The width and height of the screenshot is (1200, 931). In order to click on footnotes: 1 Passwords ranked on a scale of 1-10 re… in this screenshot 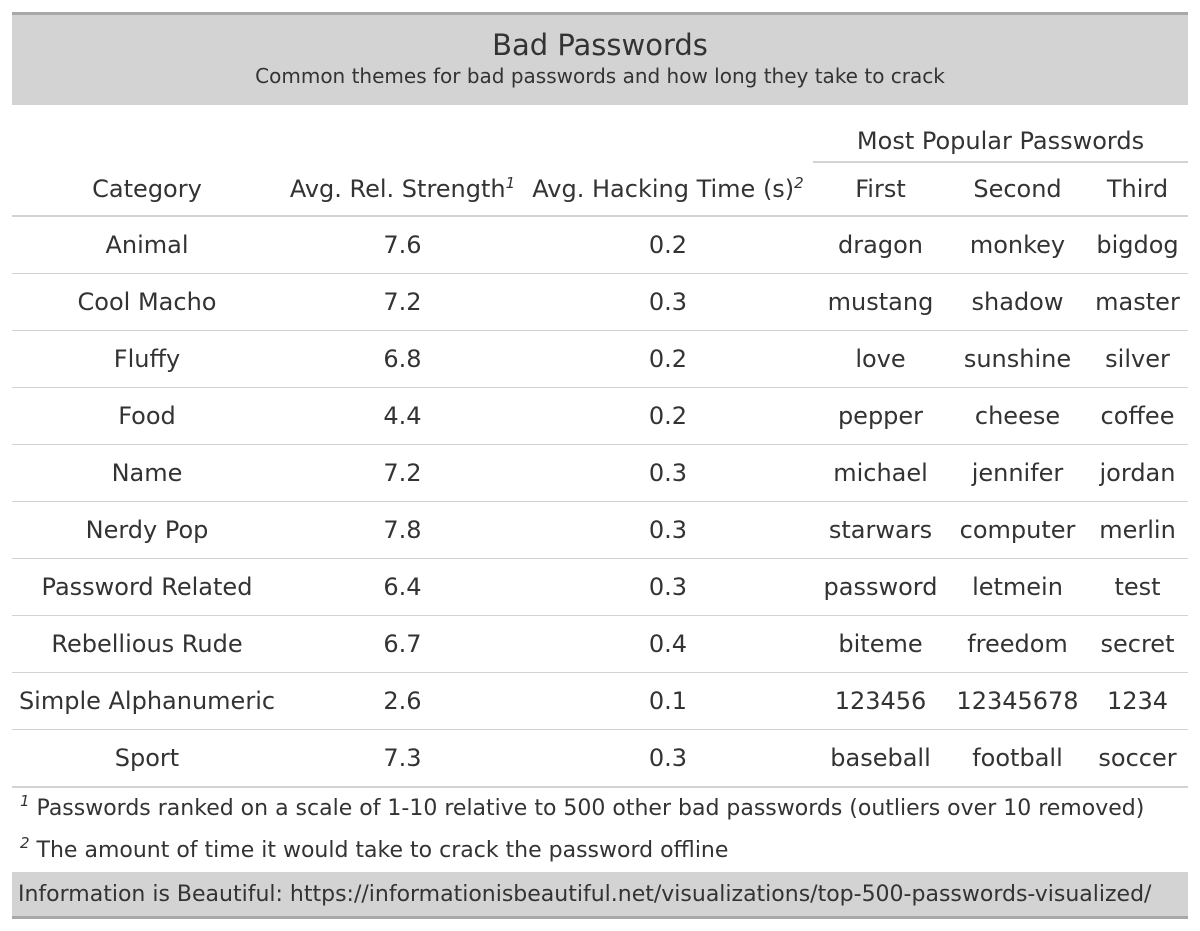, I will do `click(600, 831)`.